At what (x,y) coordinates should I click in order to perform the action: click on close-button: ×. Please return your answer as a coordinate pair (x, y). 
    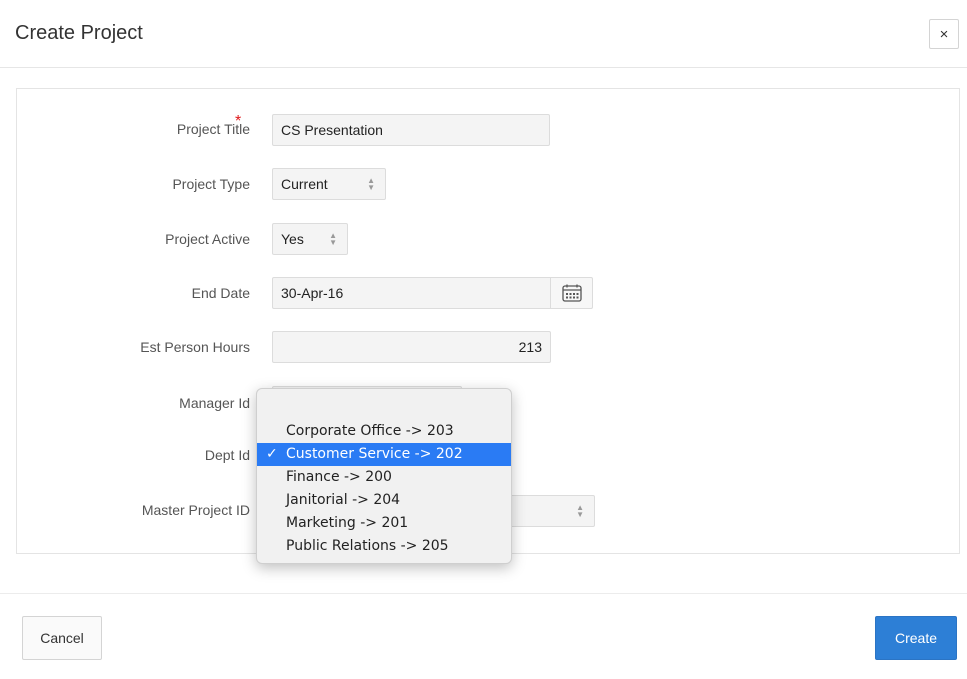
    Looking at the image, I should click on (944, 34).